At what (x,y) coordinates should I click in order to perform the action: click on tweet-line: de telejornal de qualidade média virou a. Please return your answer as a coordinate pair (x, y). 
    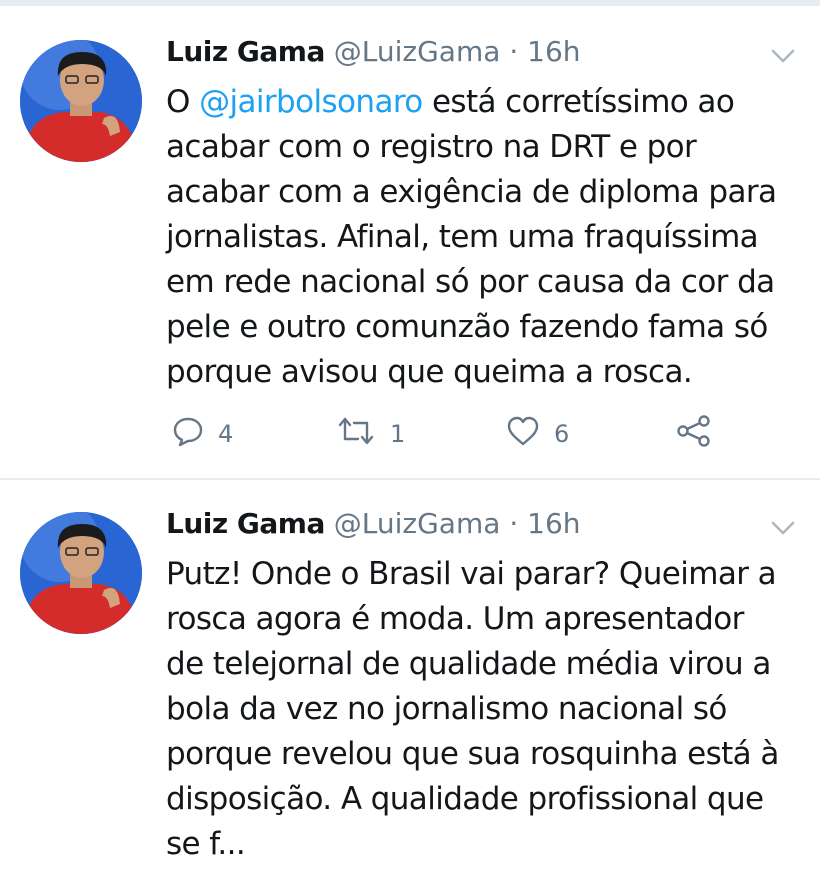
    Looking at the image, I should click on (468, 664).